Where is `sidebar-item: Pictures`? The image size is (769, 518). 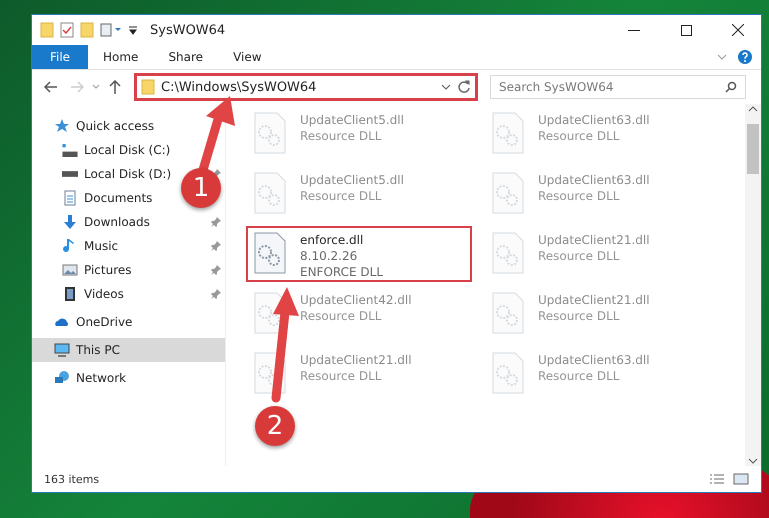
sidebar-item: Pictures is located at coordinates (128, 270).